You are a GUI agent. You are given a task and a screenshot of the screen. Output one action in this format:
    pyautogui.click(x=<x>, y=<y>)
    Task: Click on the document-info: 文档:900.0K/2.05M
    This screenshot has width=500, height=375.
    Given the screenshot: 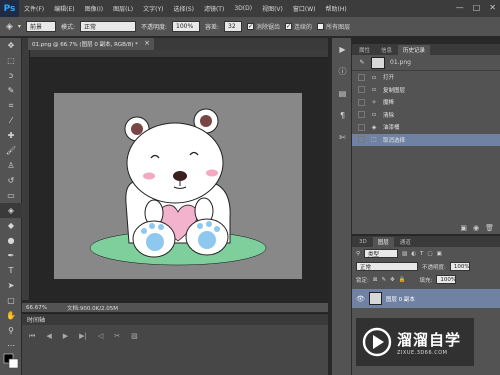 What is the action you would take?
    pyautogui.click(x=92, y=308)
    